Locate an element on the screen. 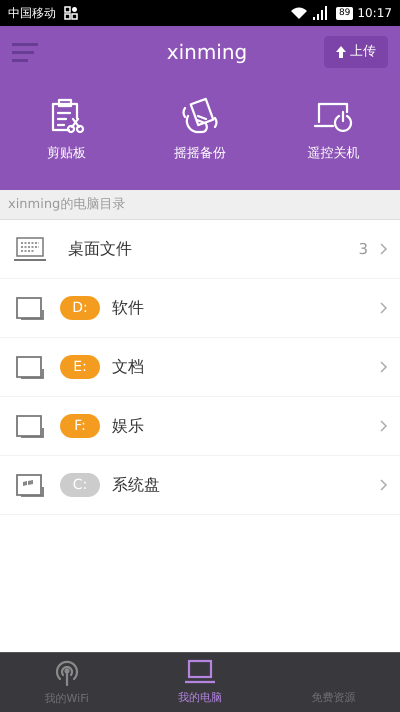  carrier-text: 中国移动 is located at coordinates (32, 13).